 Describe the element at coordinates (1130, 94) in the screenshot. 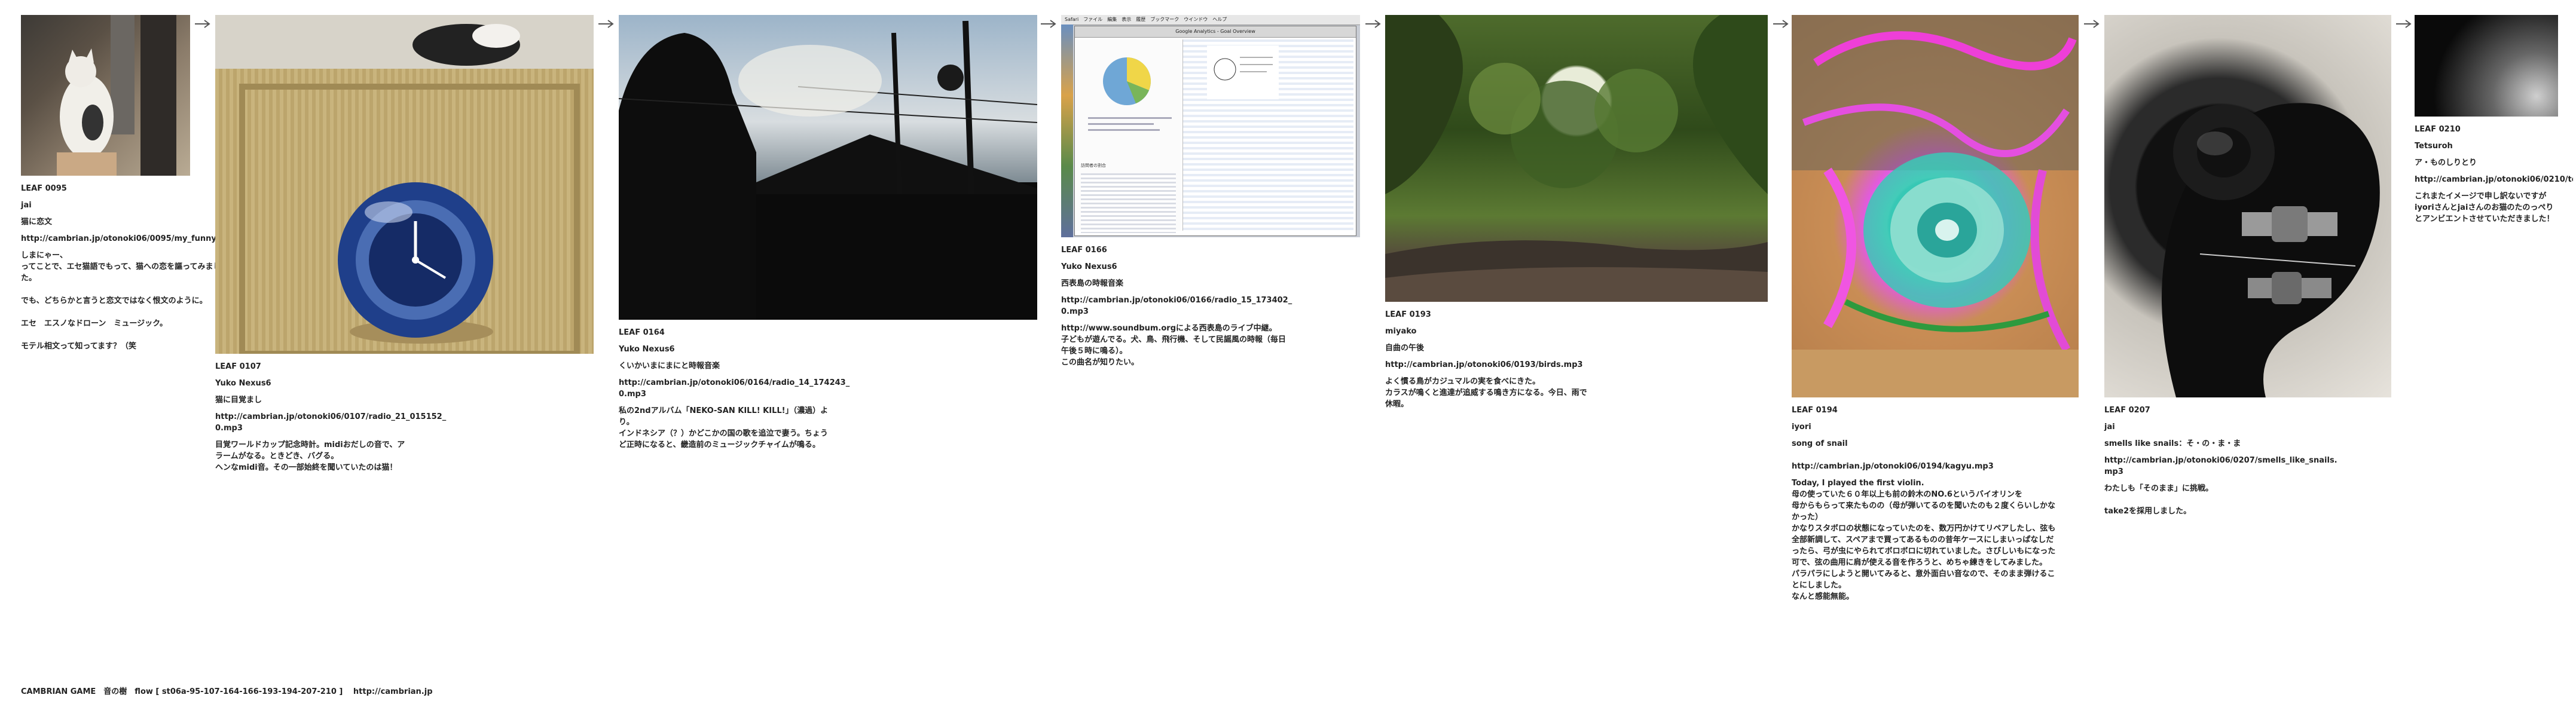

I see `pie-chart-thumbnail` at that location.